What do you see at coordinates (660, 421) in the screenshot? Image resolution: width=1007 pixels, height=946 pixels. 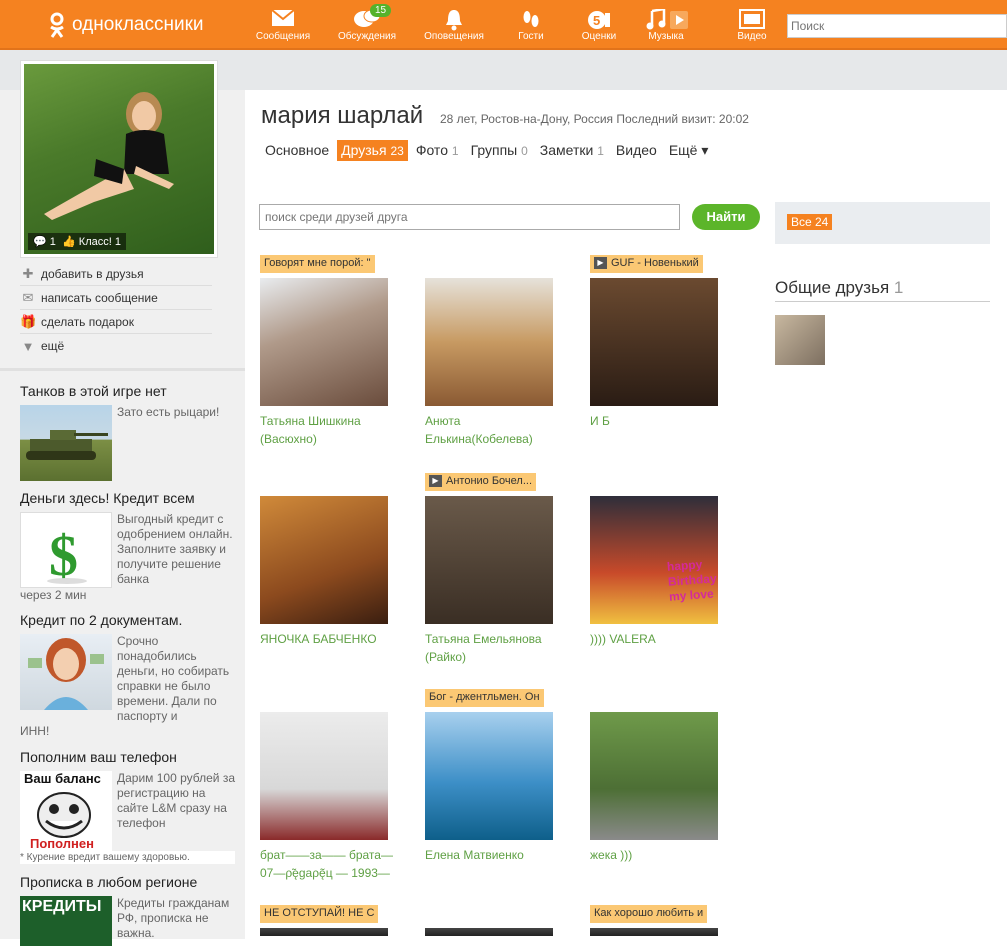 I see `friend-name: И Б` at bounding box center [660, 421].